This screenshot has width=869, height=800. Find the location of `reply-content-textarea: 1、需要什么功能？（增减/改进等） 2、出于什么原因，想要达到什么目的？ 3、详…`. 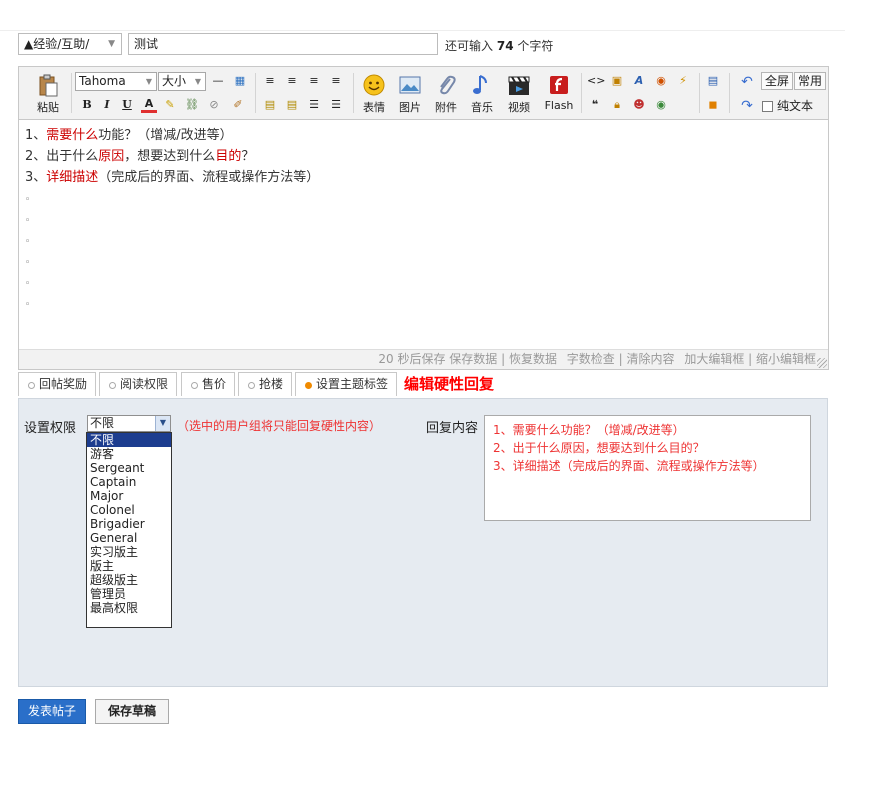

reply-content-textarea: 1、需要什么功能？（增减/改进等） 2、出于什么原因，想要达到什么目的？ 3、详… is located at coordinates (647, 468).